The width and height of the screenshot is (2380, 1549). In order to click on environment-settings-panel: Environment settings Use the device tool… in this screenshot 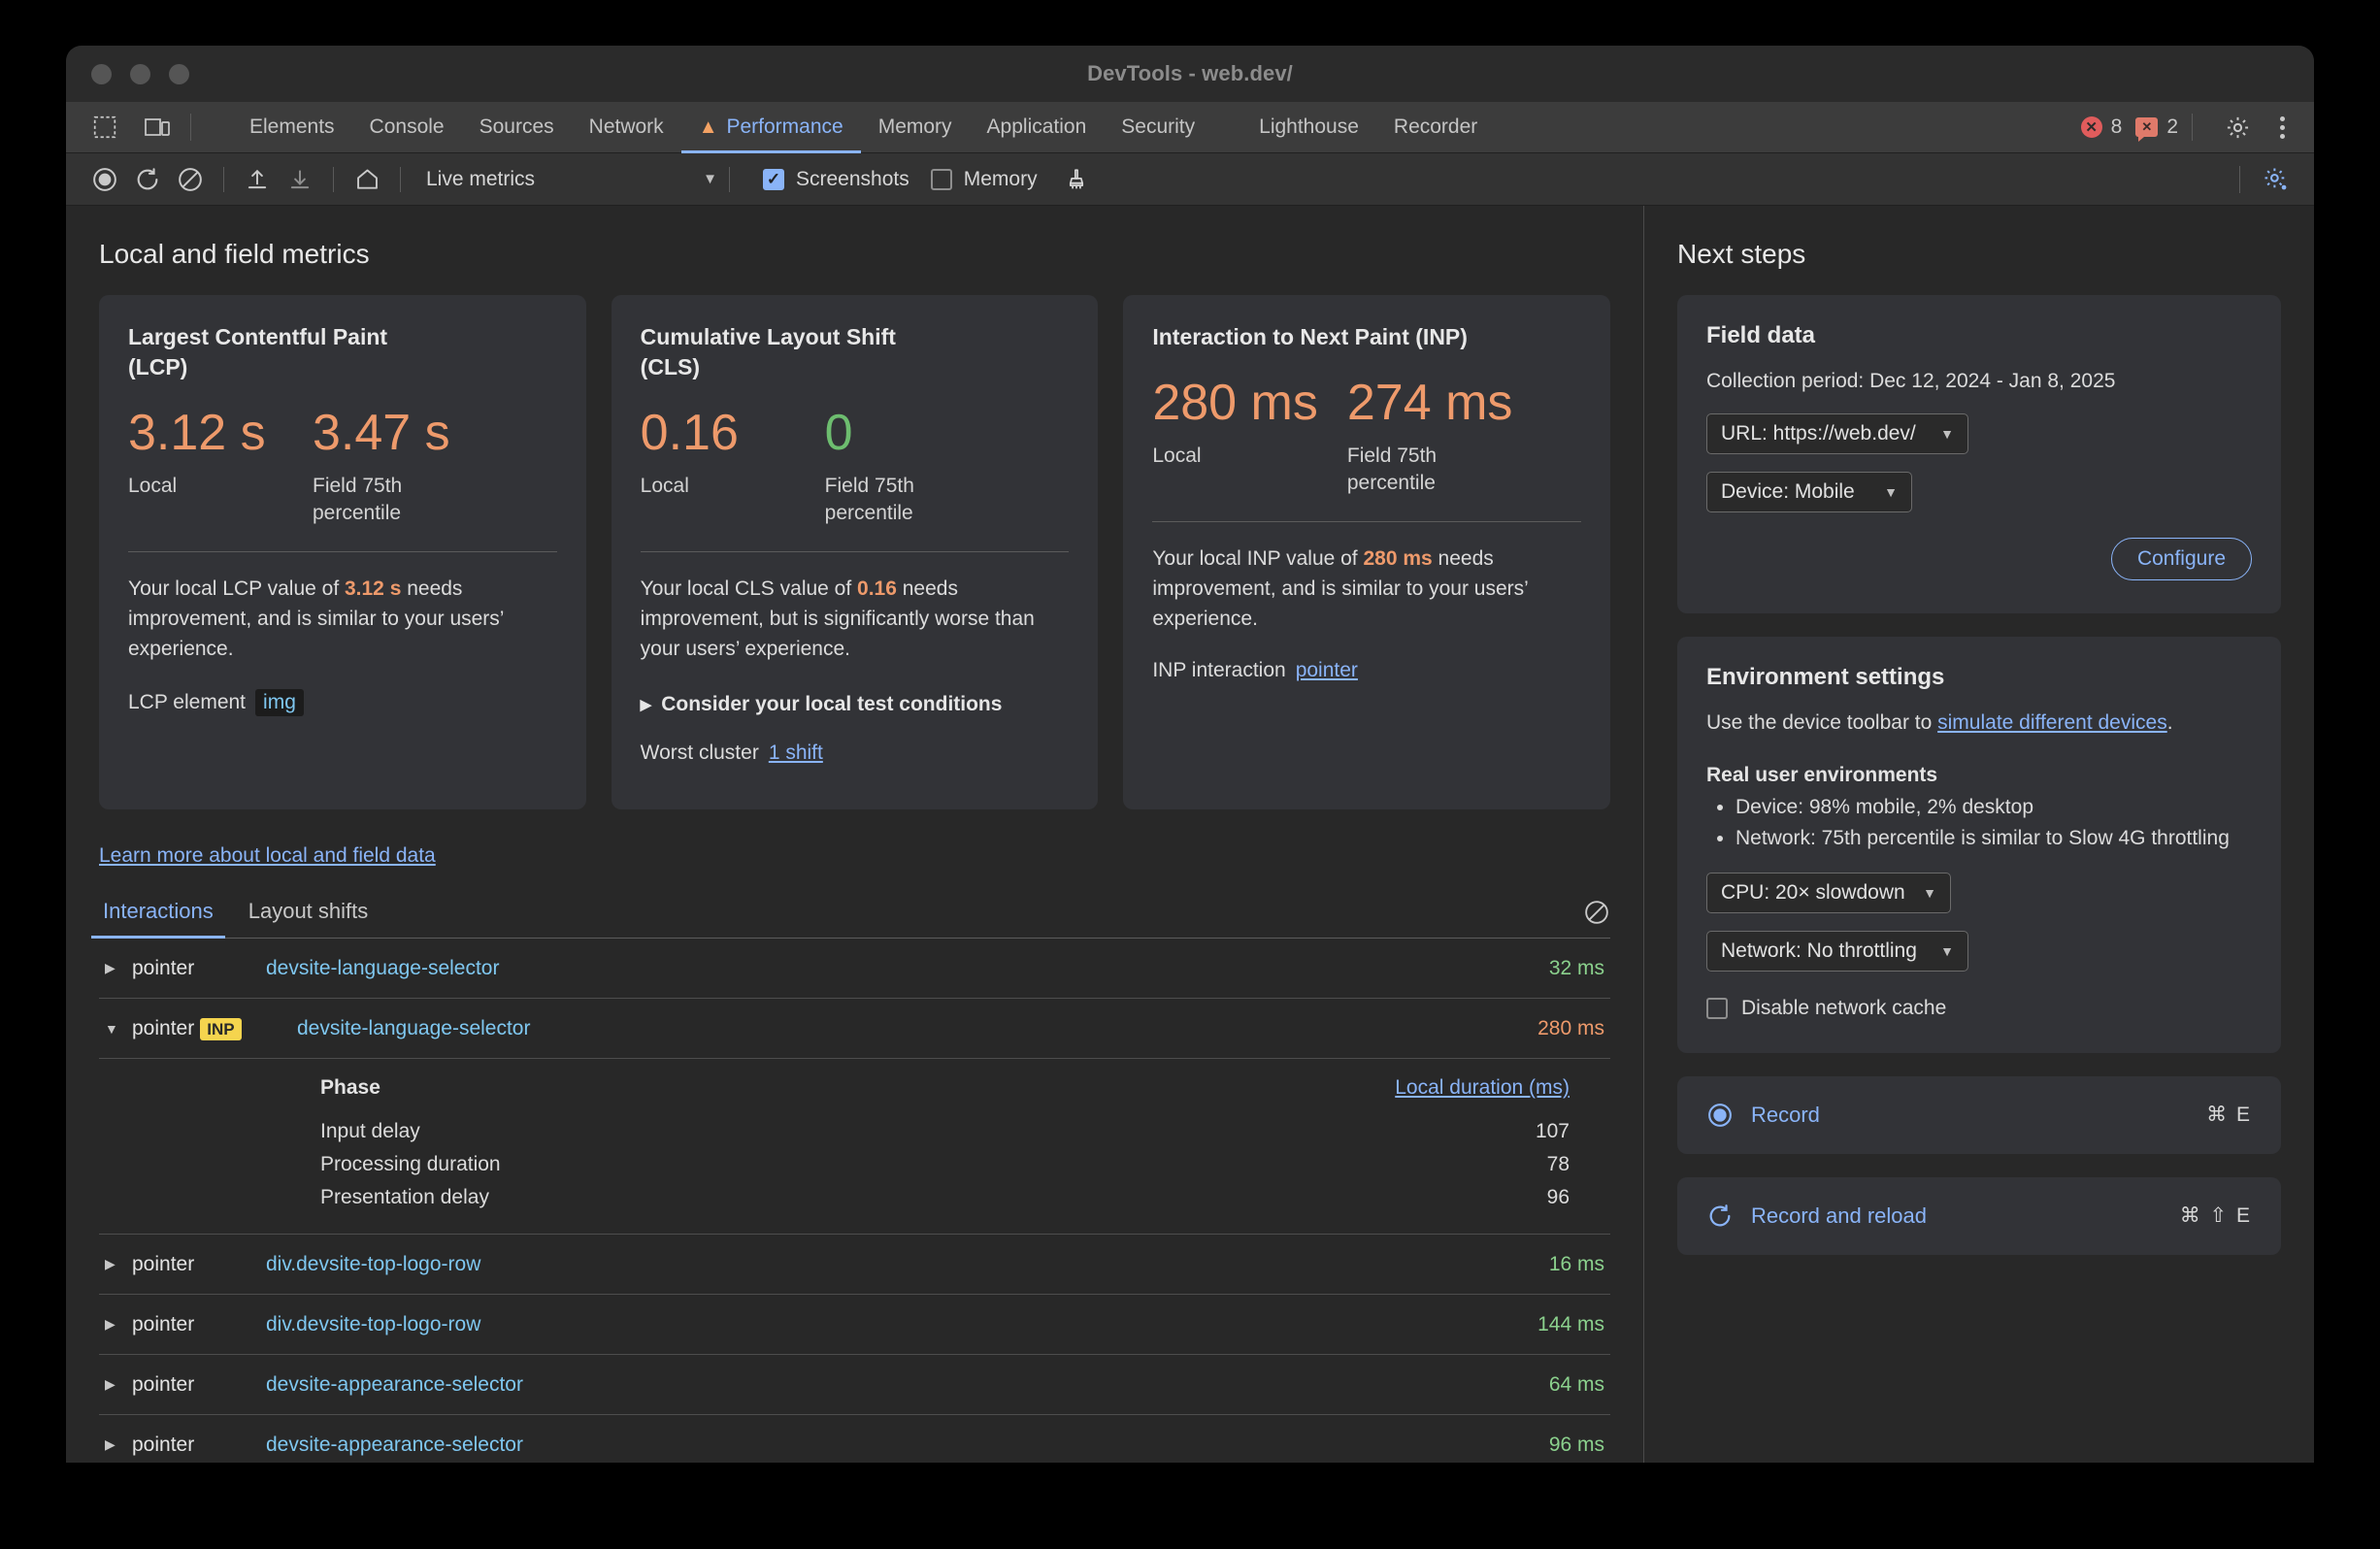, I will do `click(1979, 845)`.